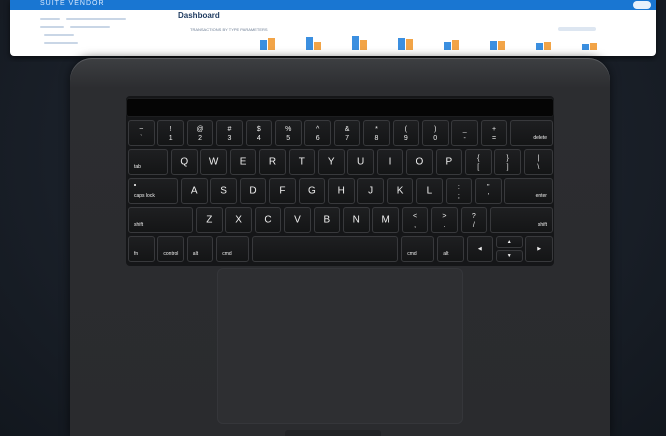  What do you see at coordinates (541, 196) in the screenshot?
I see `key-label: enter` at bounding box center [541, 196].